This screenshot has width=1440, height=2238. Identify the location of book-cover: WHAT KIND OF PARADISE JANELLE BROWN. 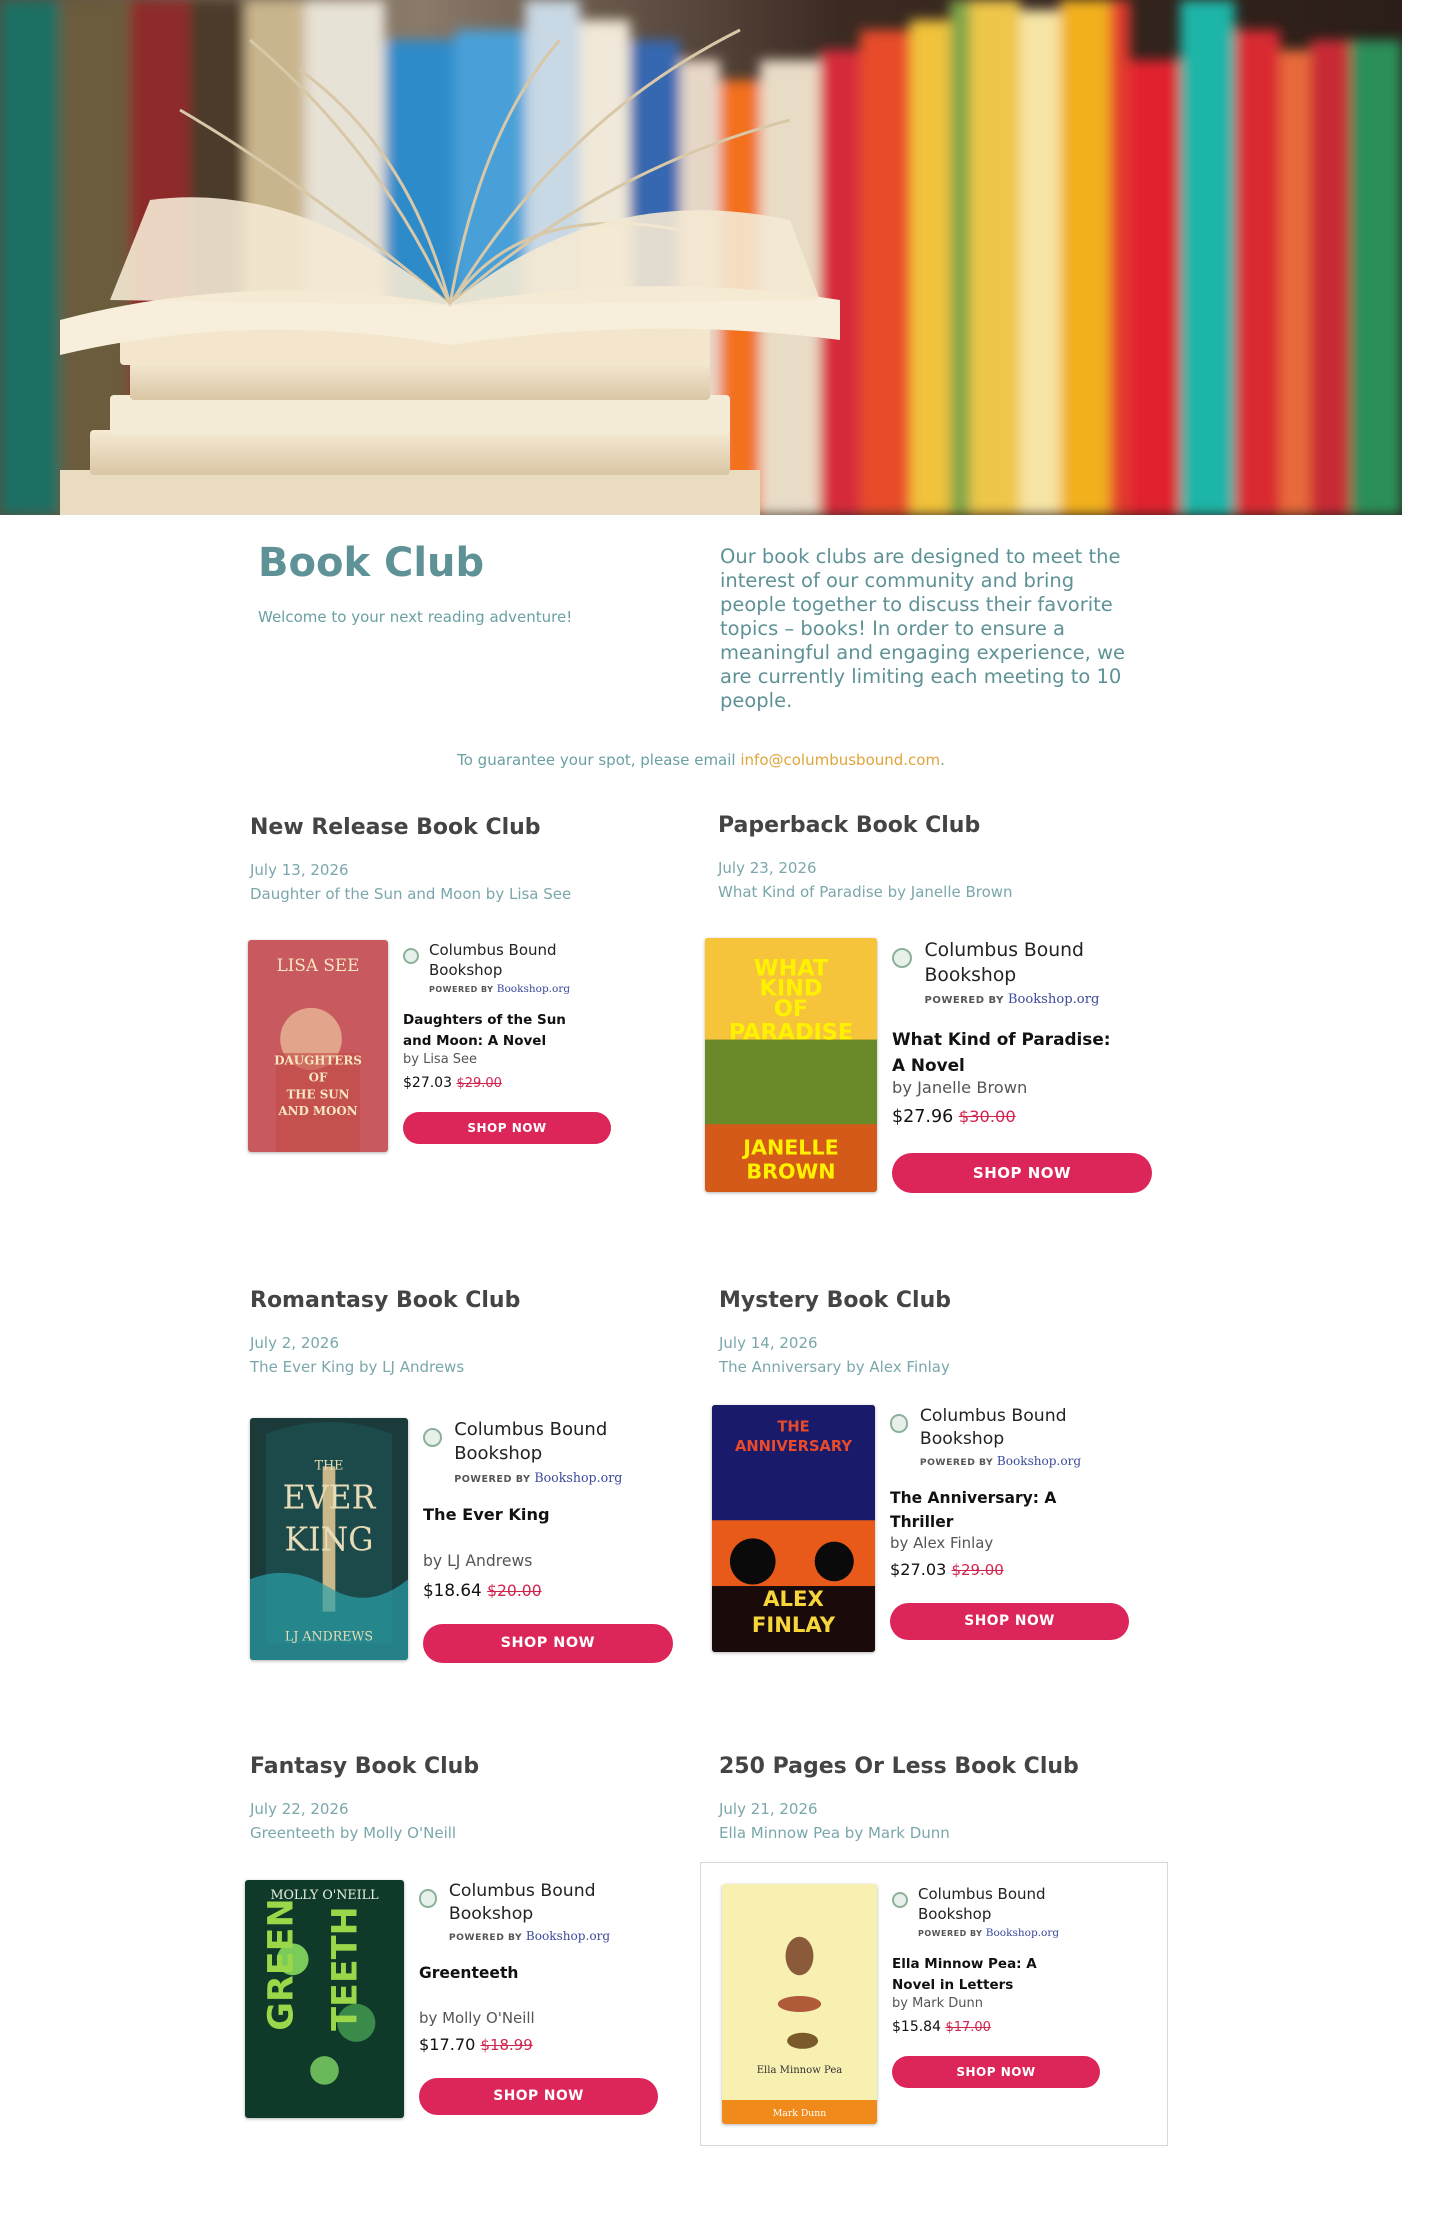
(791, 1065).